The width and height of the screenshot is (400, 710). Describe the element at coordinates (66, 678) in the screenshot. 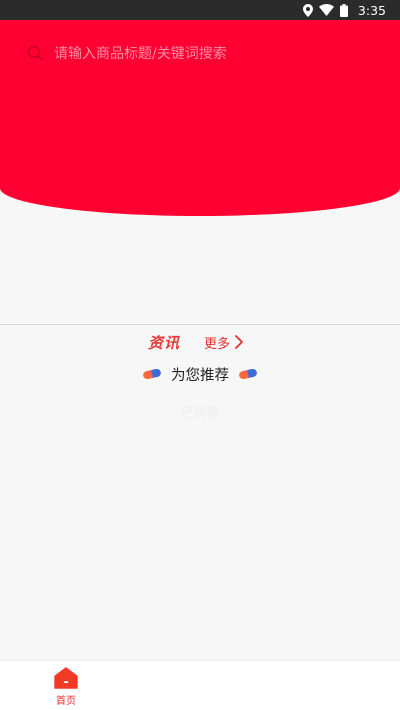

I see `home-icon` at that location.